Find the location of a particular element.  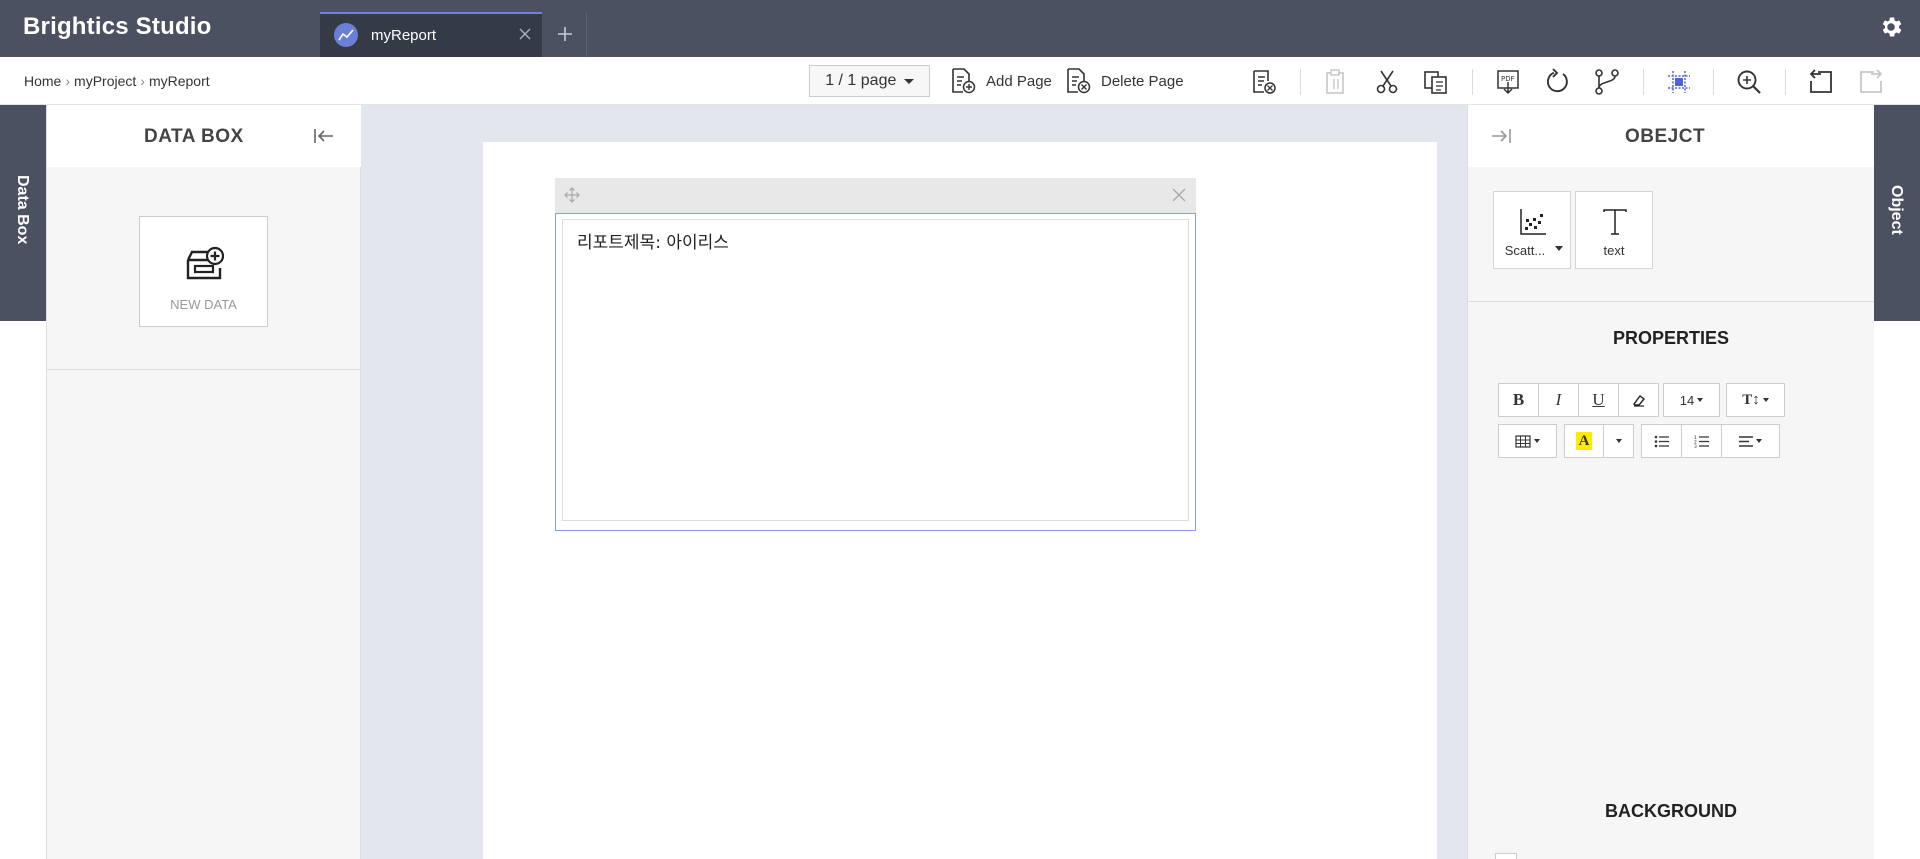

eraser-icon is located at coordinates (1638, 401).